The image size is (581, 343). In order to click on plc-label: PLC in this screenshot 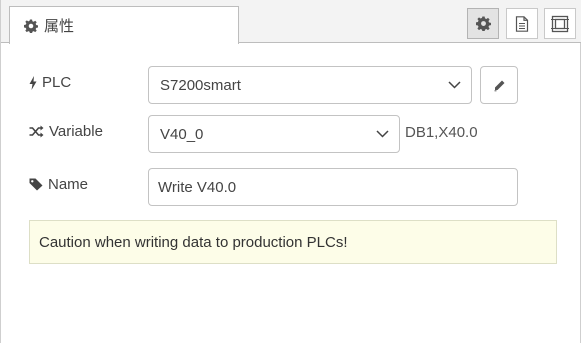, I will do `click(50, 82)`.